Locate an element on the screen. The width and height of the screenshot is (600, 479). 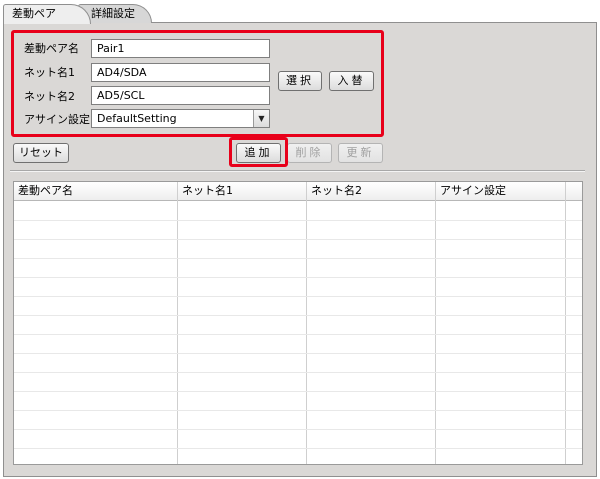
column-header-net1: ネット名1 is located at coordinates (242, 191).